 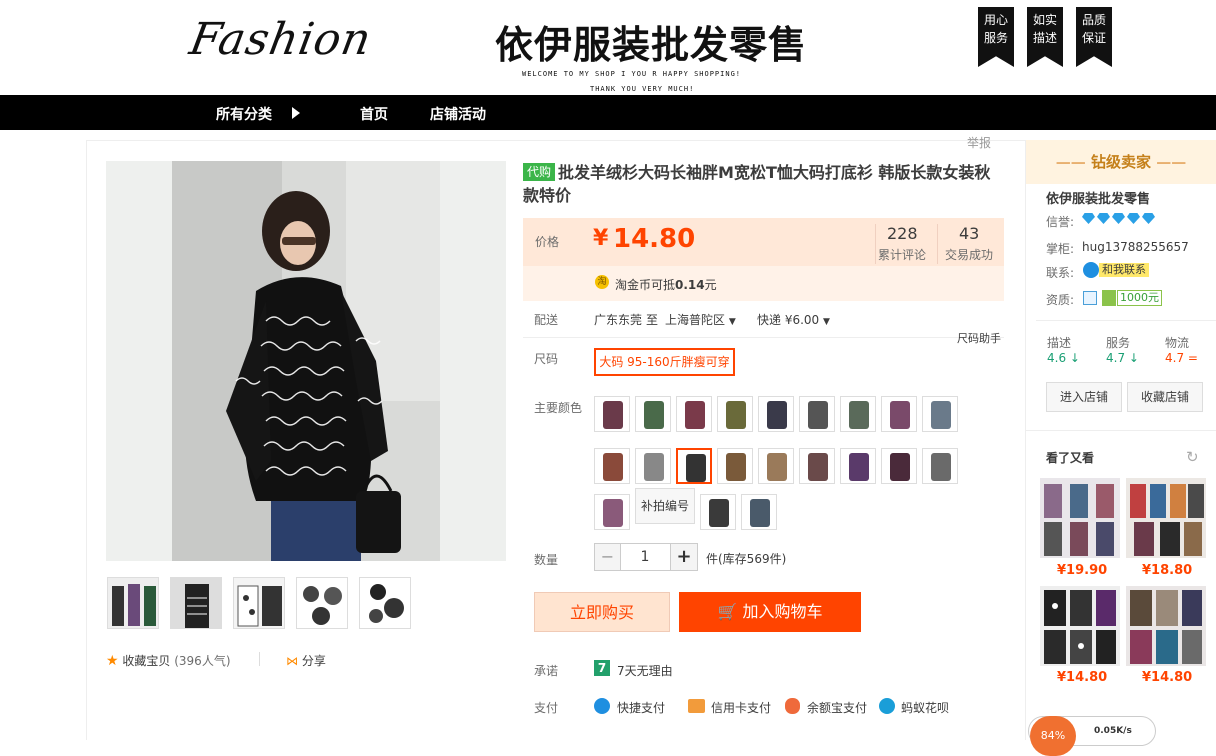 I want to click on quantity-decrease-button: −, so click(x=607, y=557).